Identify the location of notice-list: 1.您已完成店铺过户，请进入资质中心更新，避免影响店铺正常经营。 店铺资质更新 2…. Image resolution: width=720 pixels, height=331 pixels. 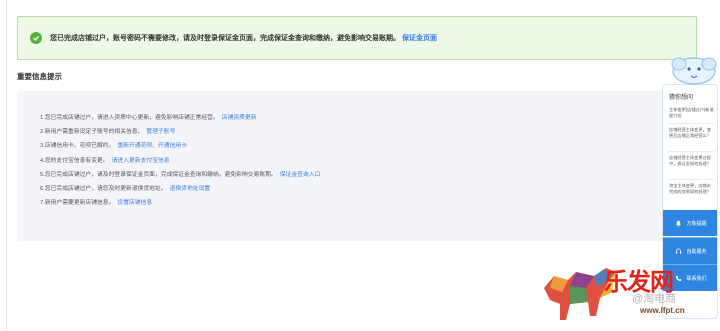
(180, 160).